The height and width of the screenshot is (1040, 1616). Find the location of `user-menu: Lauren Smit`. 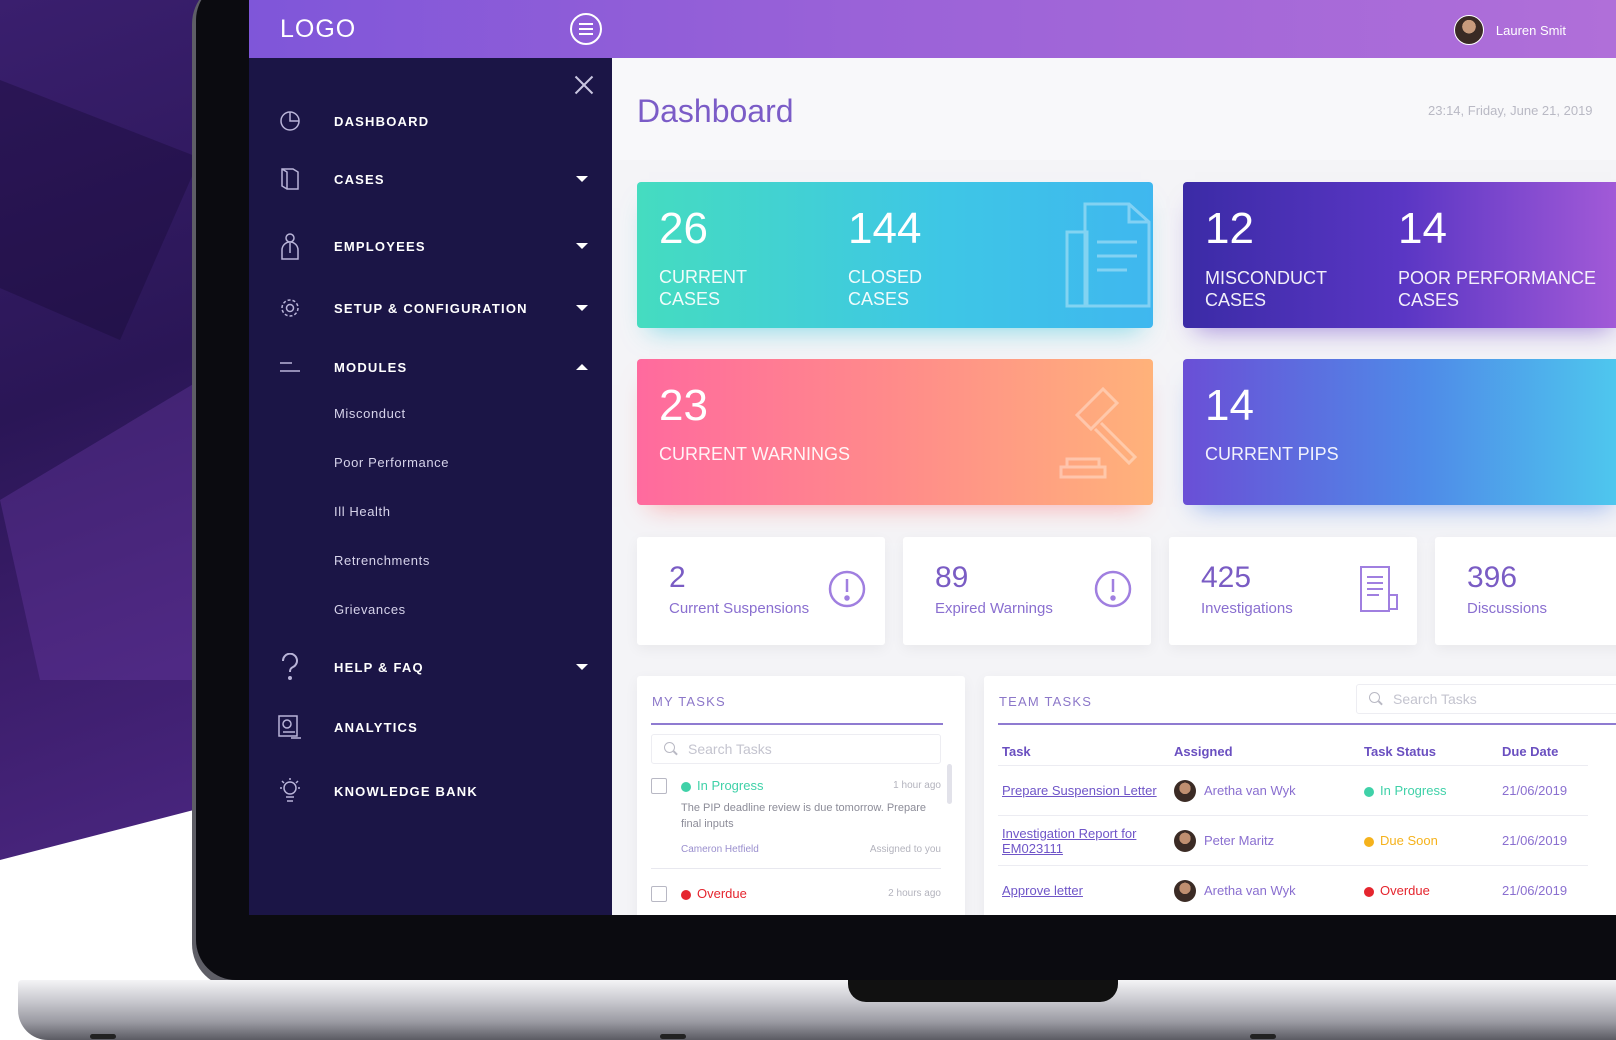

user-menu: Lauren Smit is located at coordinates (1509, 30).